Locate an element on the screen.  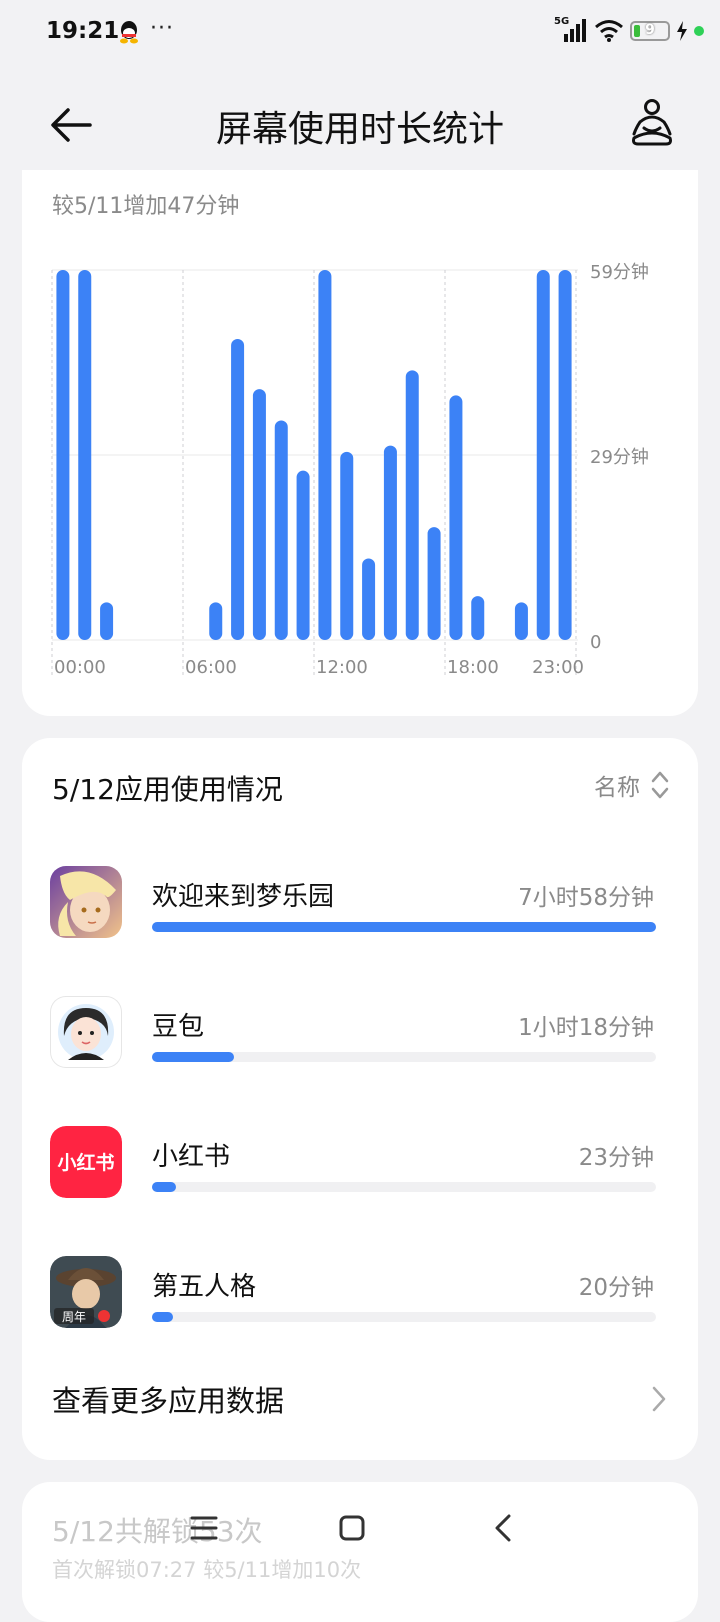
signal-icon: 5G is located at coordinates (571, 30).